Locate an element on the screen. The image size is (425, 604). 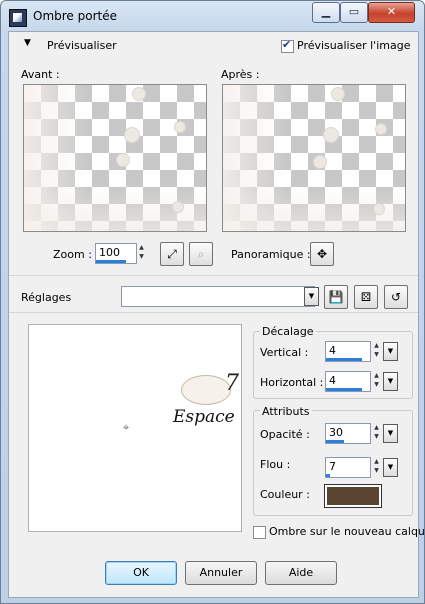
color-label: Couleur : is located at coordinates (285, 494).